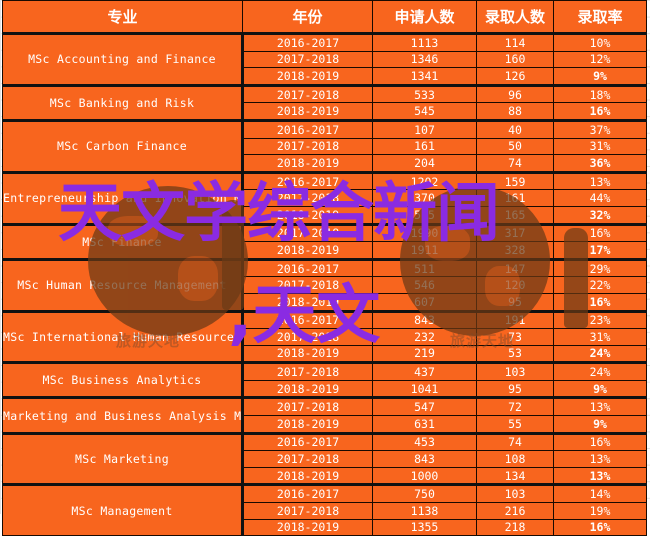  What do you see at coordinates (424, 371) in the screenshot?
I see `applicants-cell: 437` at bounding box center [424, 371].